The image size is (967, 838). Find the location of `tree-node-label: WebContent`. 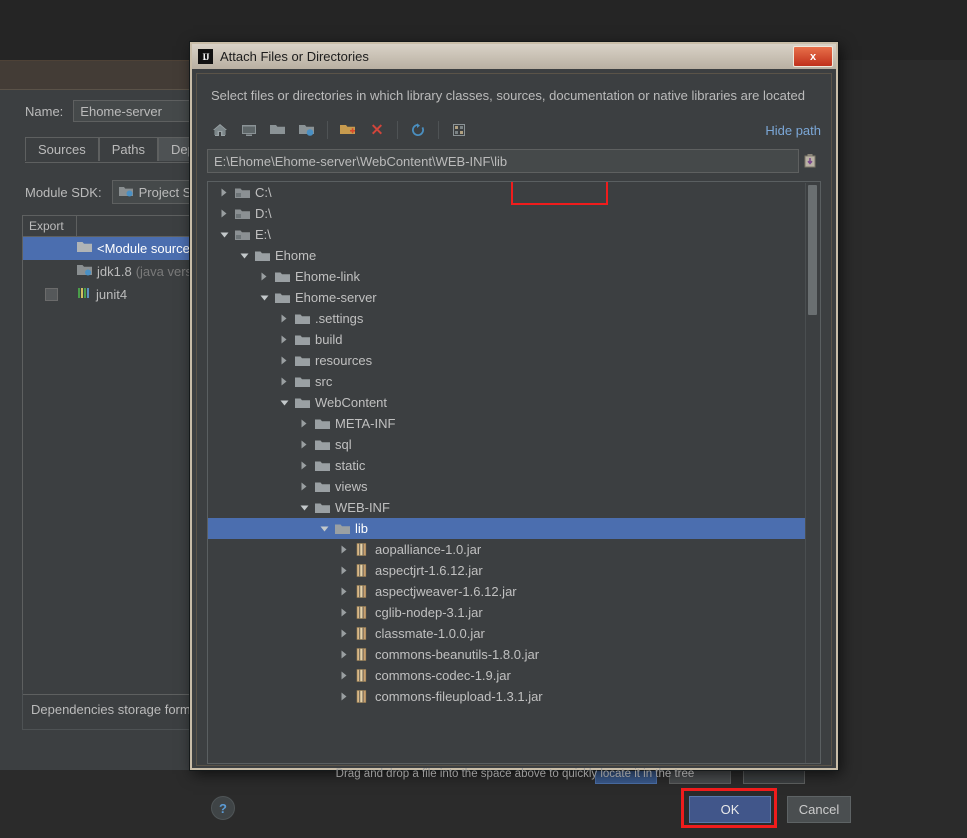

tree-node-label: WebContent is located at coordinates (351, 402).